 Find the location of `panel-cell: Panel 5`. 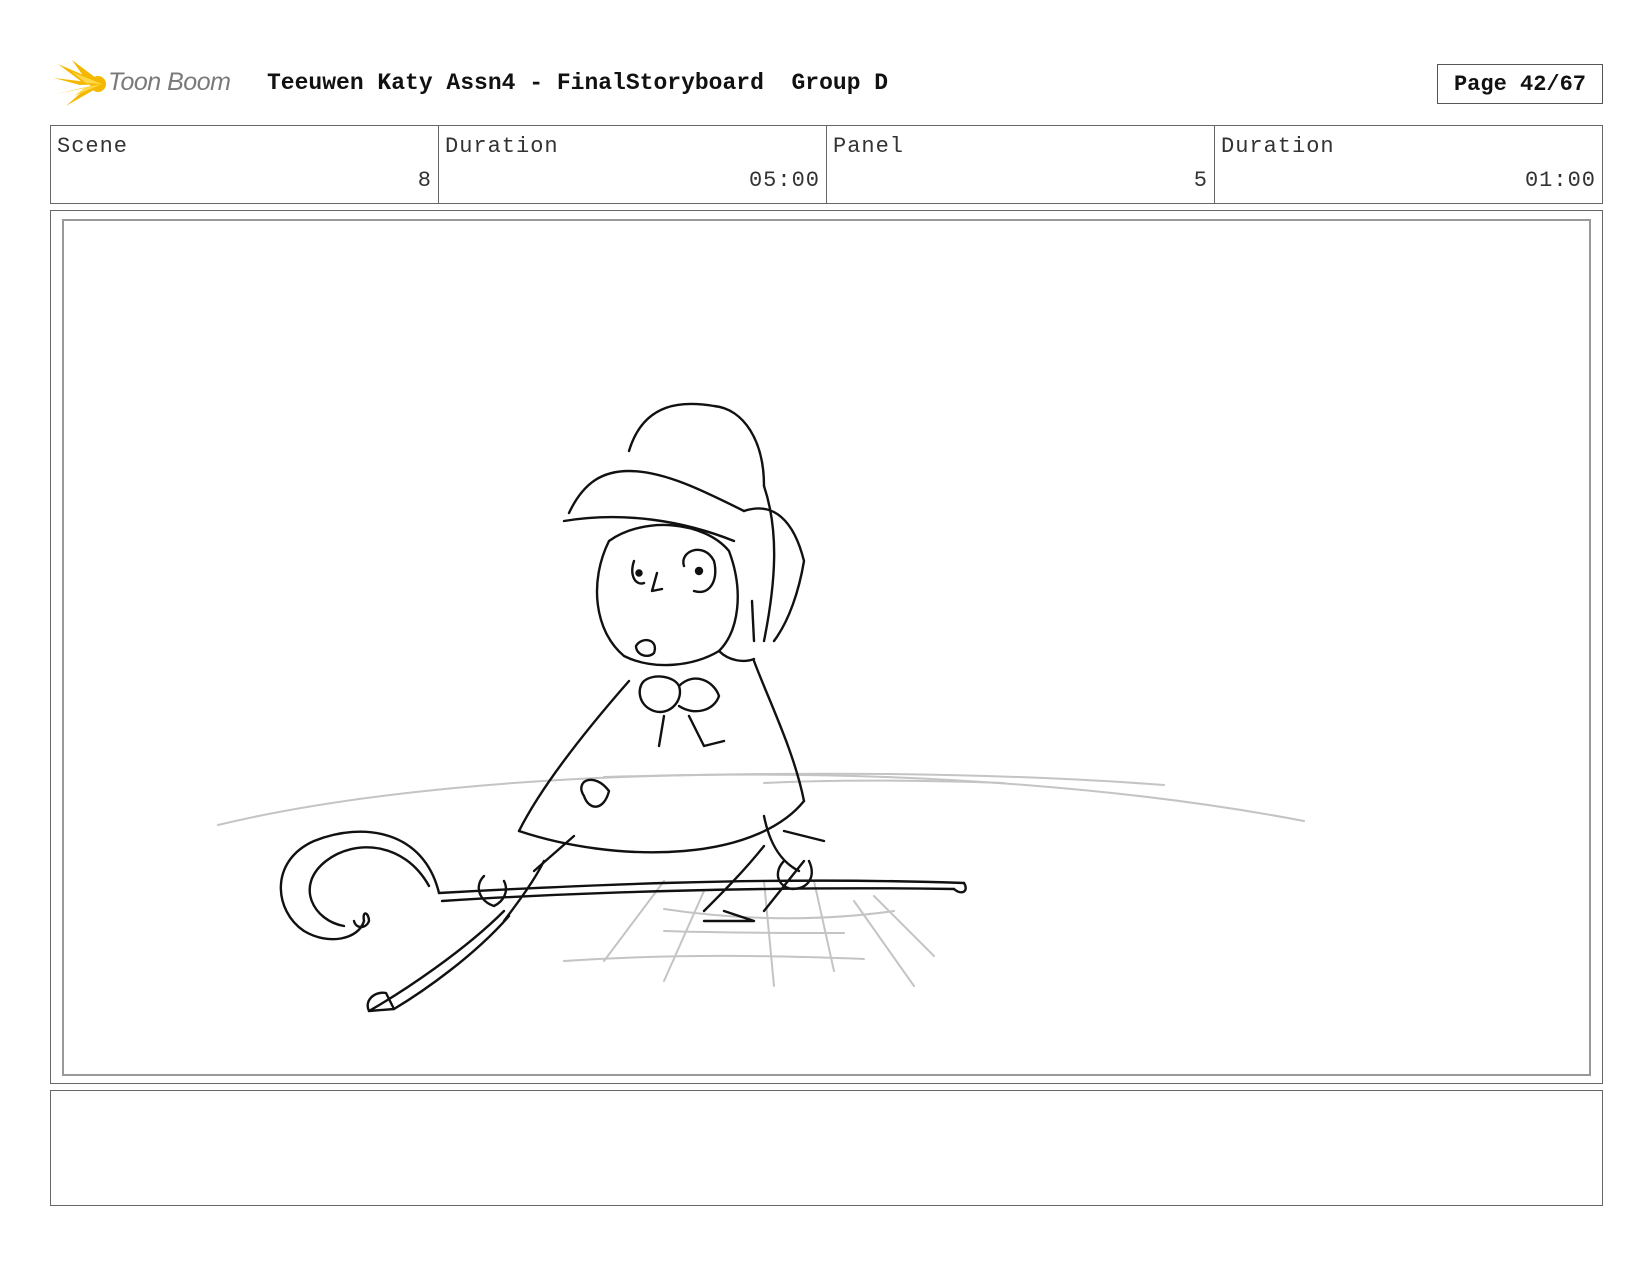

panel-cell: Panel 5 is located at coordinates (1021, 164).